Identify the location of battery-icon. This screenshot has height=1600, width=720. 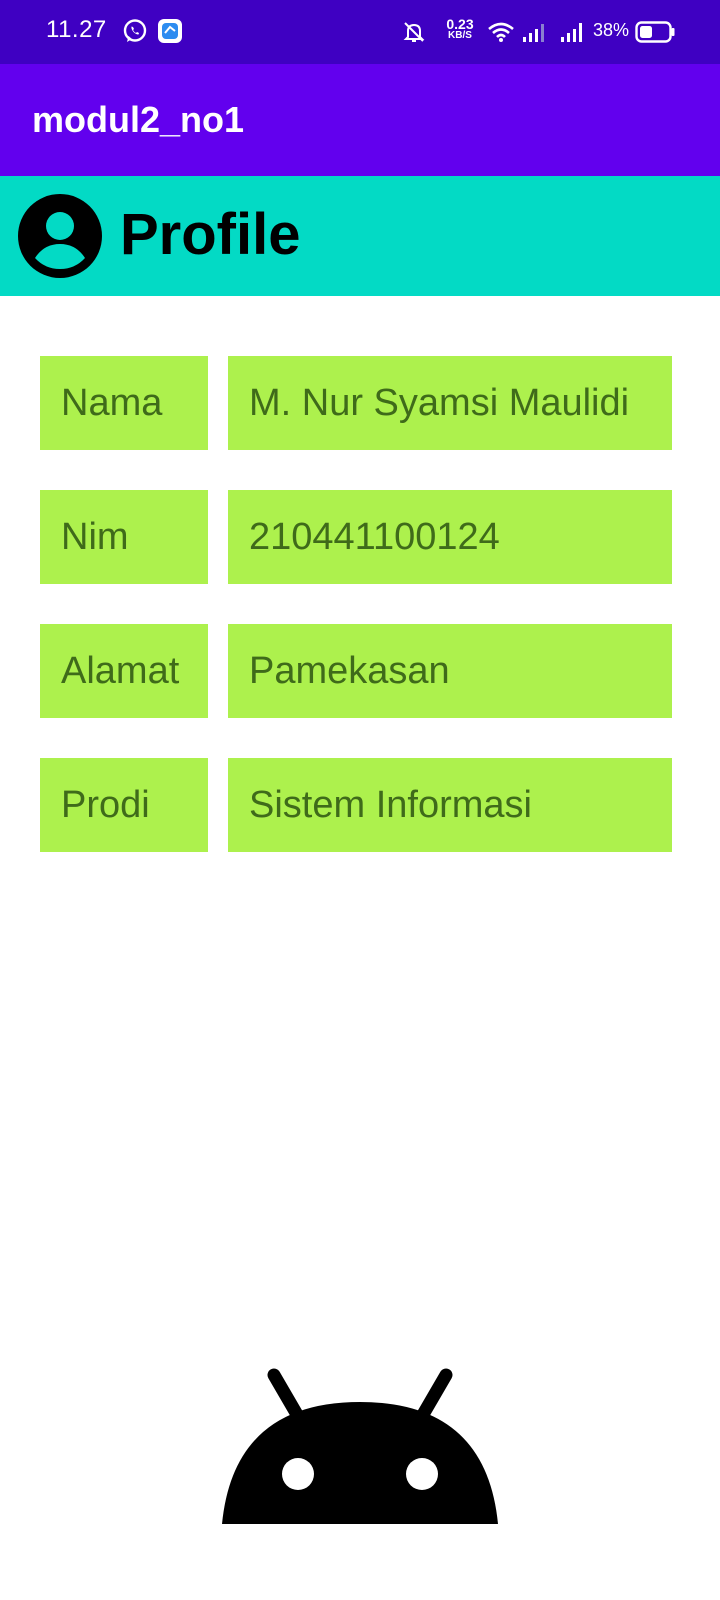
(655, 32).